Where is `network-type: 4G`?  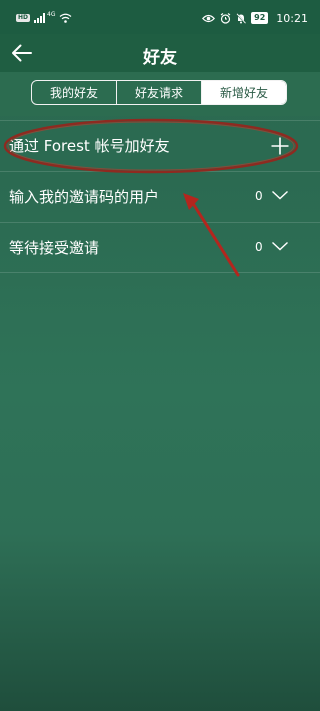 network-type: 4G is located at coordinates (51, 14).